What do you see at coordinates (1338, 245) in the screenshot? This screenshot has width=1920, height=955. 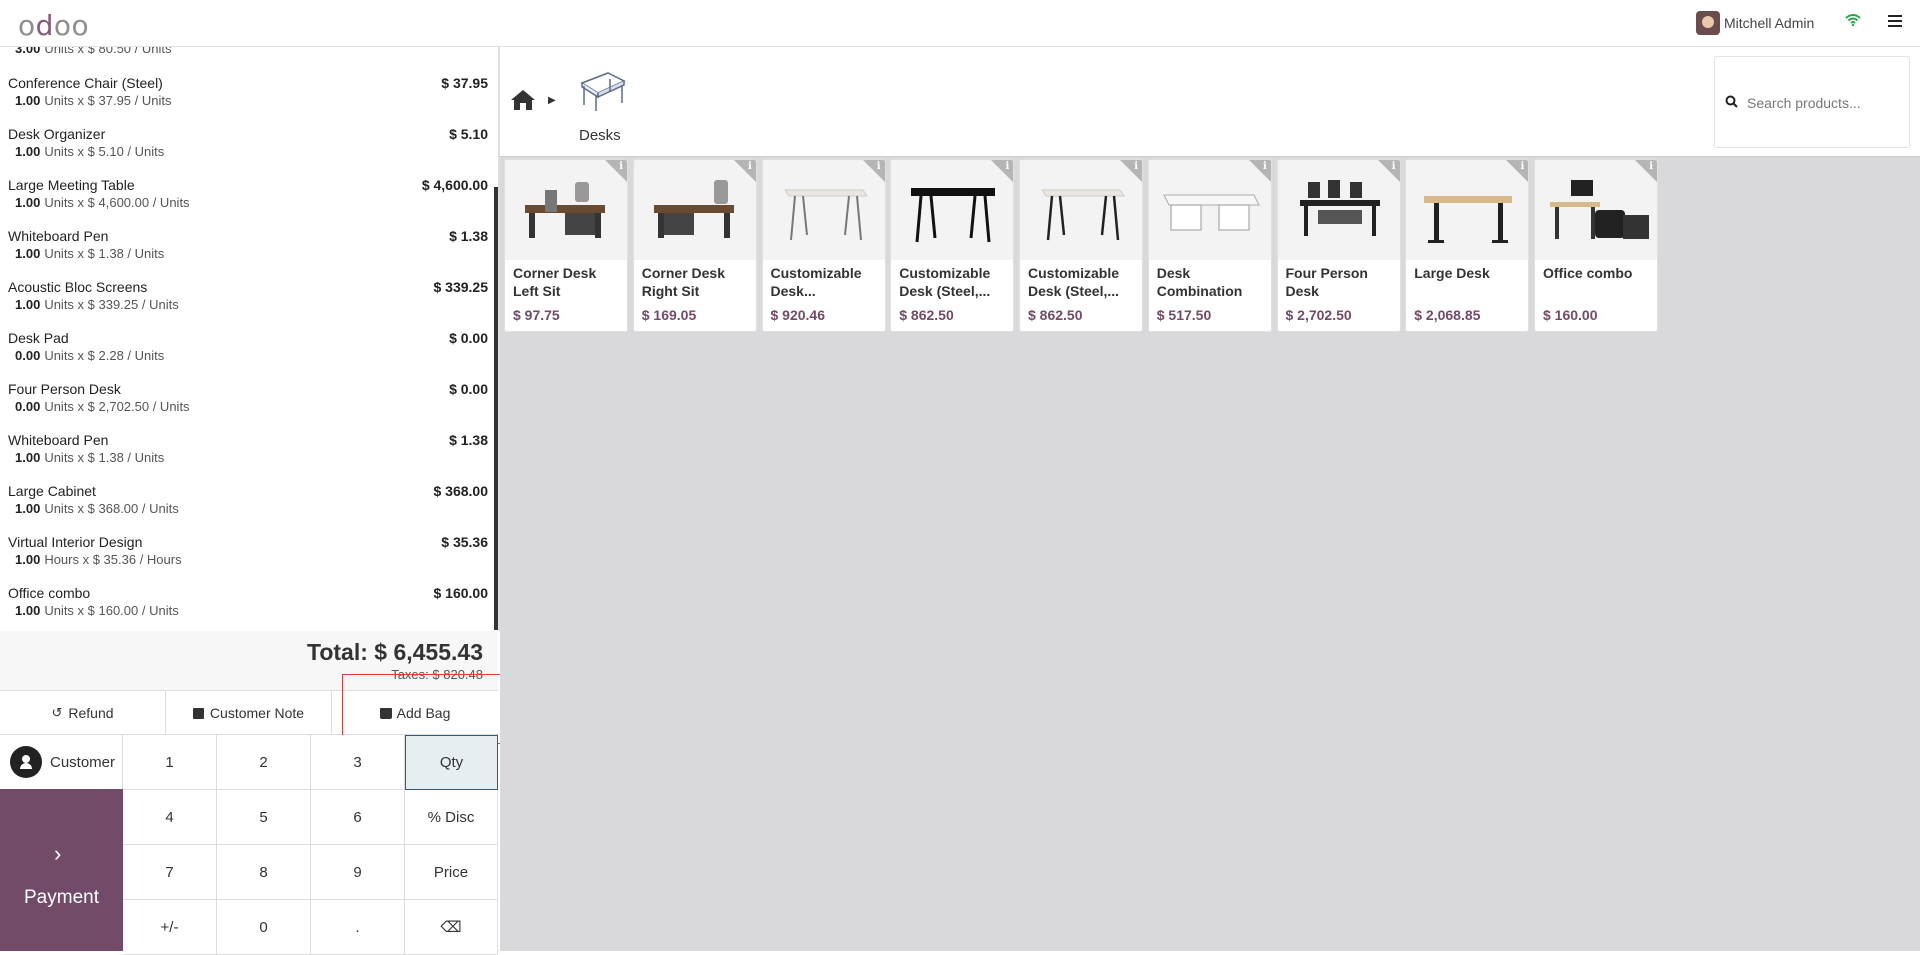 I see `product-card: i Four Person Desk $ 2,702.50` at bounding box center [1338, 245].